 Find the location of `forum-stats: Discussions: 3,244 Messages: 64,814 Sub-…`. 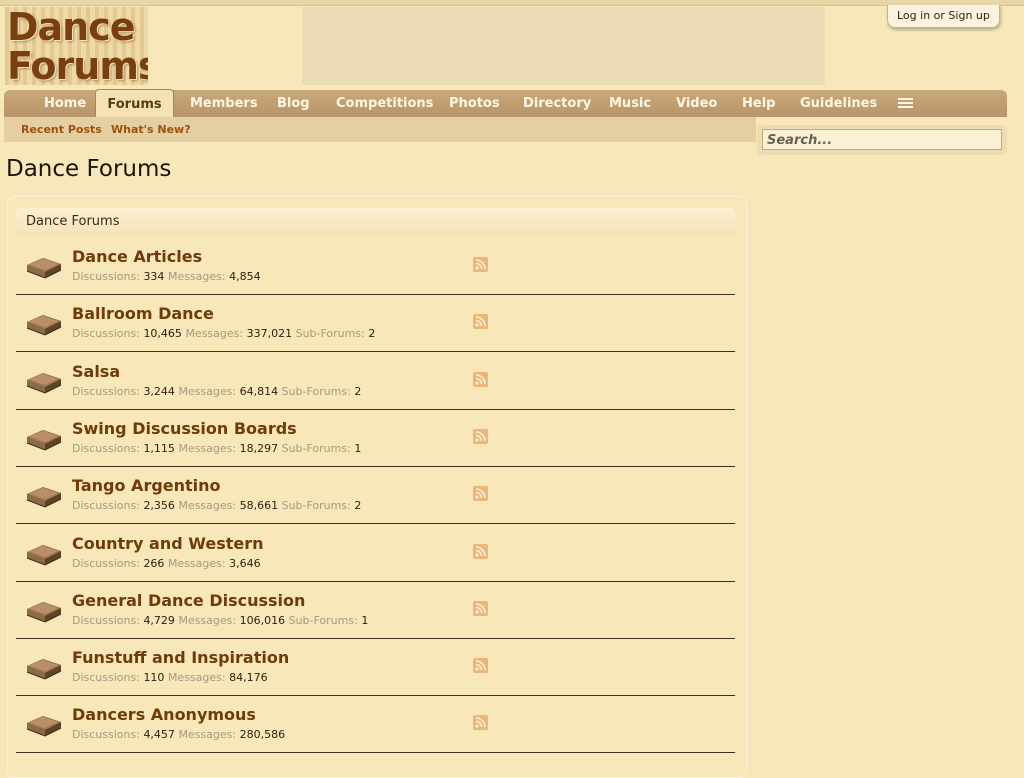

forum-stats: Discussions: 3,244 Messages: 64,814 Sub-… is located at coordinates (216, 391).